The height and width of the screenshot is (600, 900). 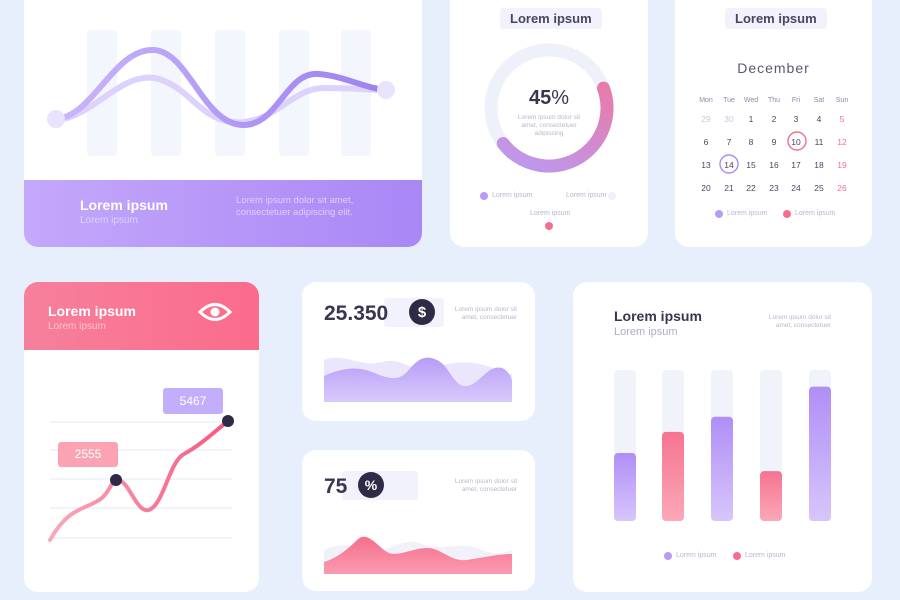 I want to click on calendar-day: 11, so click(x=819, y=142).